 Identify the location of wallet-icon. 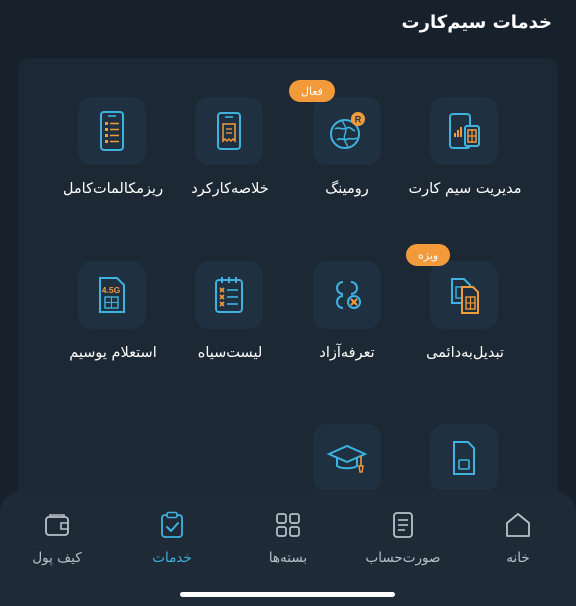
(57, 525).